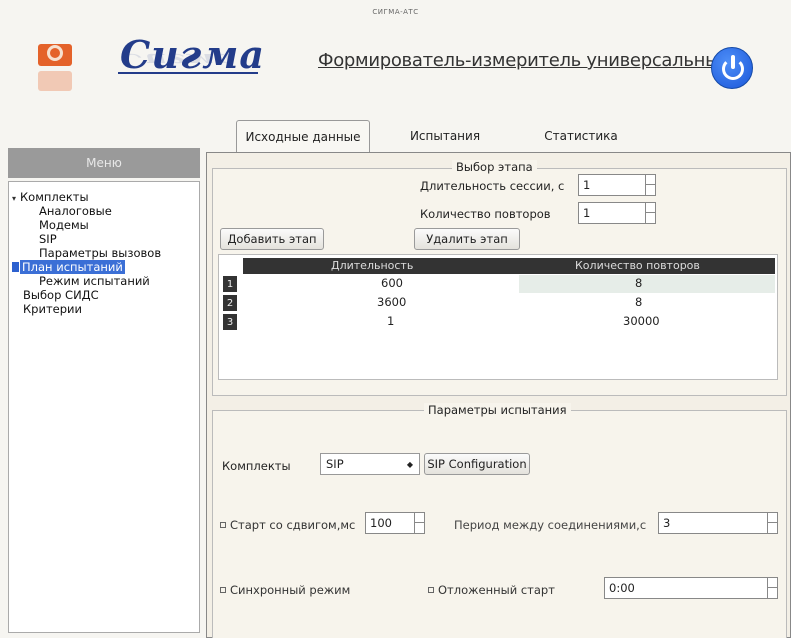  What do you see at coordinates (285, 590) in the screenshot?
I see `sync-mode-checkbox: Синхронный режим` at bounding box center [285, 590].